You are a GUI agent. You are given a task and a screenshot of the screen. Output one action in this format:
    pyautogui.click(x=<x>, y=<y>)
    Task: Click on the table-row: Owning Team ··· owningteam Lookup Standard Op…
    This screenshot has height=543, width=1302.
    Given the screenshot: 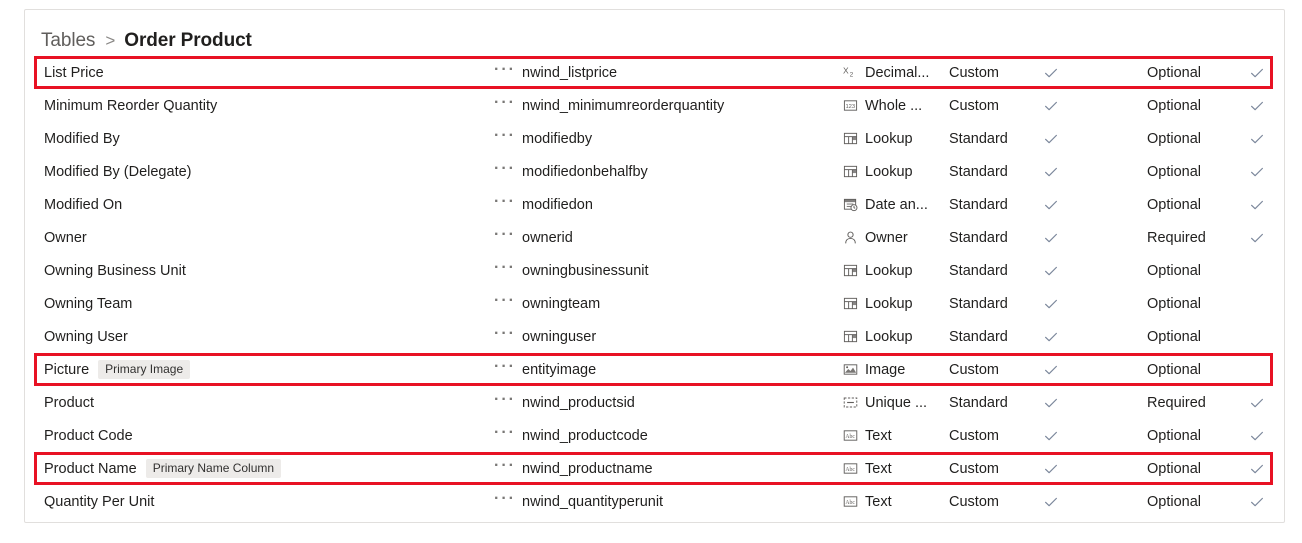 What is the action you would take?
    pyautogui.click(x=654, y=303)
    